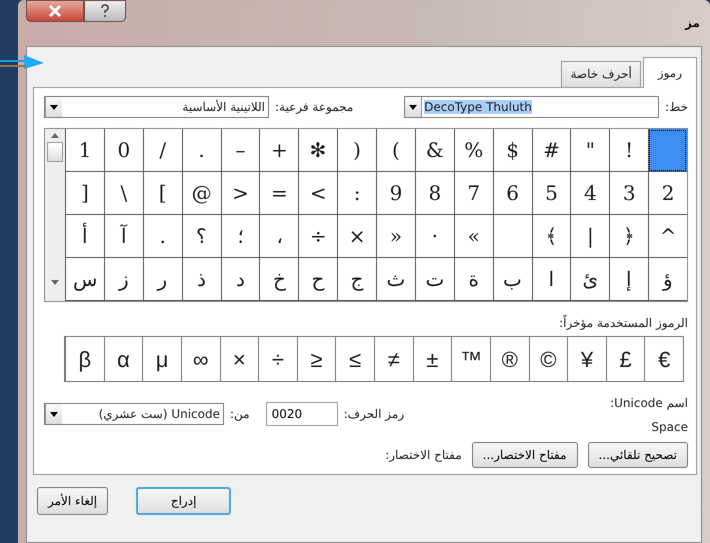 This screenshot has height=543, width=710. I want to click on symbol-cell: ", so click(590, 150).